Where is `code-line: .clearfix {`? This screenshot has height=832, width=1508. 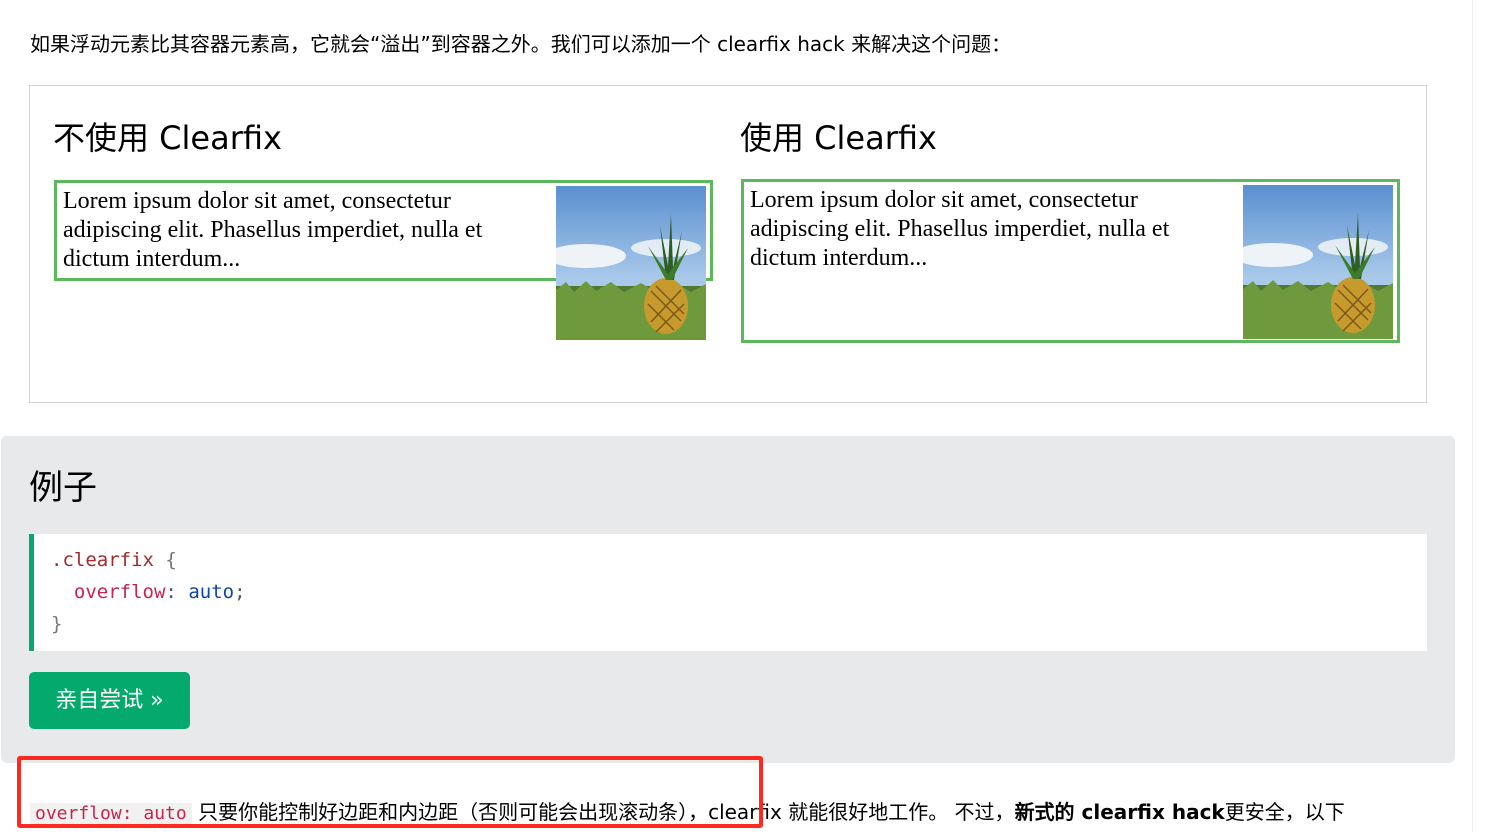 code-line: .clearfix { is located at coordinates (739, 560).